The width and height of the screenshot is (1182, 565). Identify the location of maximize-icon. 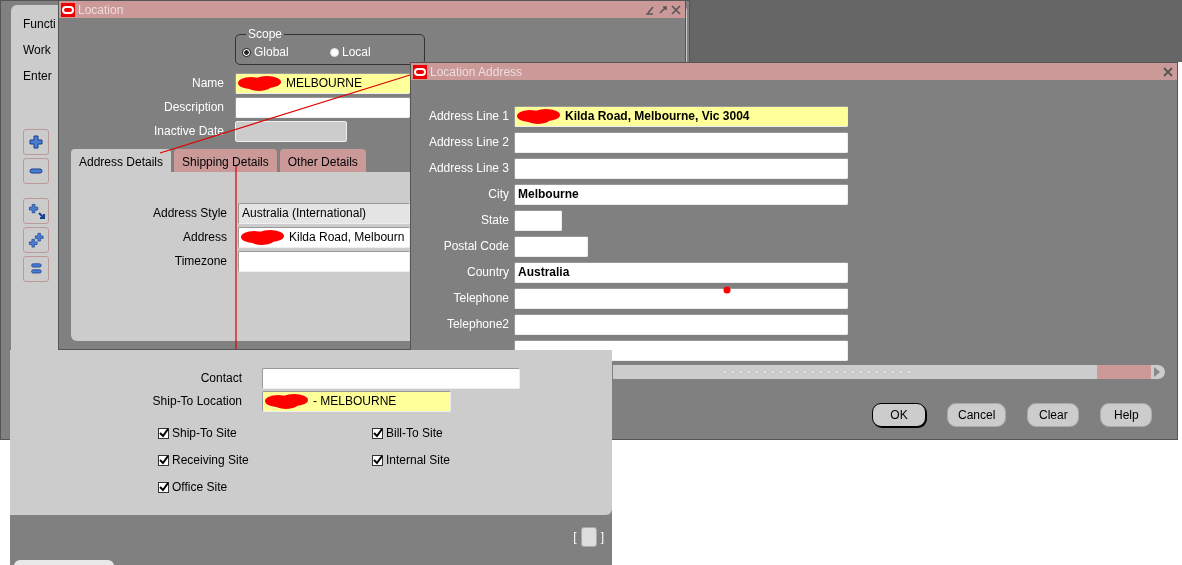
(663, 9).